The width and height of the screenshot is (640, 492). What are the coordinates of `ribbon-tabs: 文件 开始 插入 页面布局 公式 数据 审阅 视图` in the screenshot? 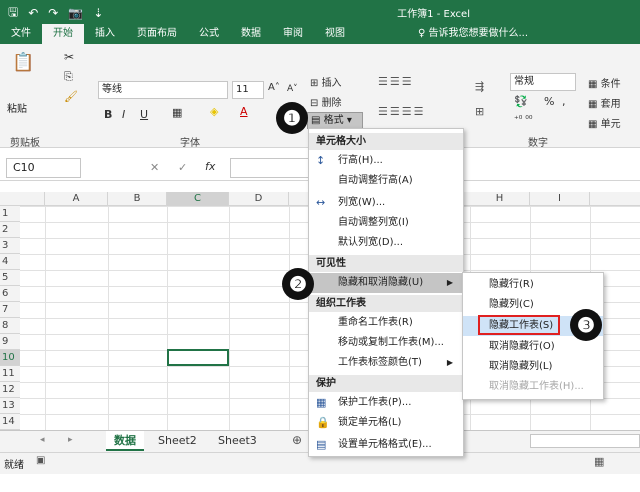 It's located at (178, 34).